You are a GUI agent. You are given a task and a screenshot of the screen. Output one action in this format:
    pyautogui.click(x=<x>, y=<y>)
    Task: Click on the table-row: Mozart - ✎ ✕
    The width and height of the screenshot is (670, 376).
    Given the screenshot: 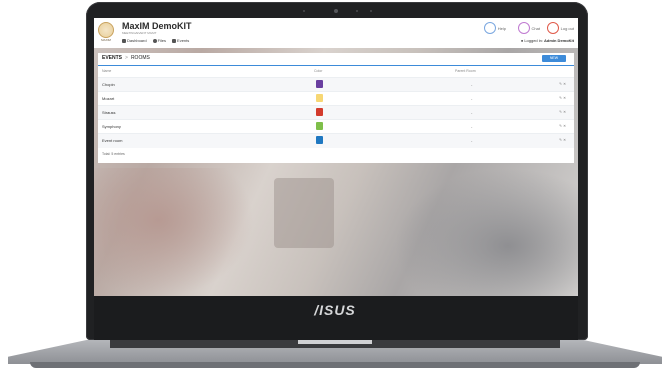 What is the action you would take?
    pyautogui.click(x=336, y=98)
    